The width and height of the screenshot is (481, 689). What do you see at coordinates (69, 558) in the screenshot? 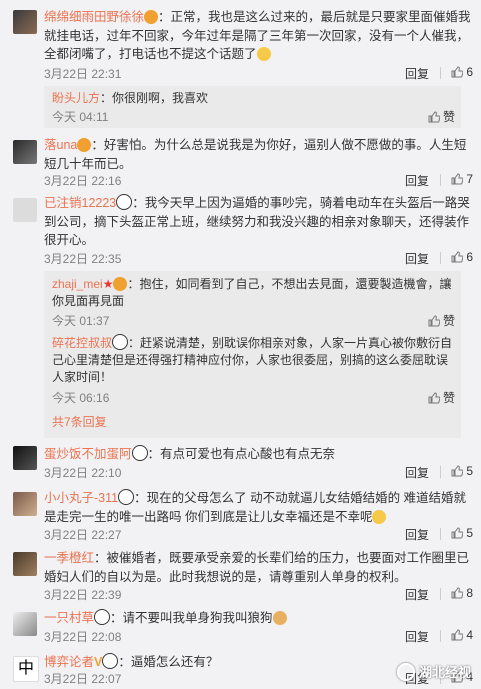
I see `comment-username: 一季橙红` at bounding box center [69, 558].